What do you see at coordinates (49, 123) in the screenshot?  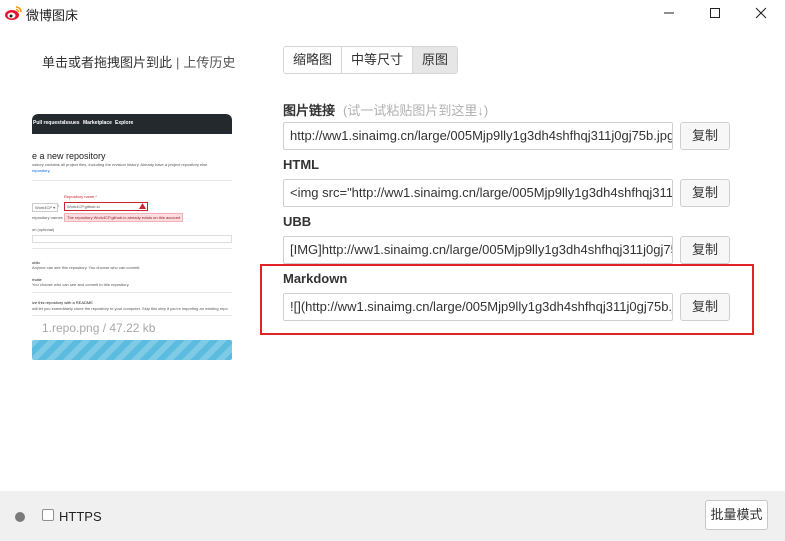 I see `thumbnail-nav-item: Pull requests` at bounding box center [49, 123].